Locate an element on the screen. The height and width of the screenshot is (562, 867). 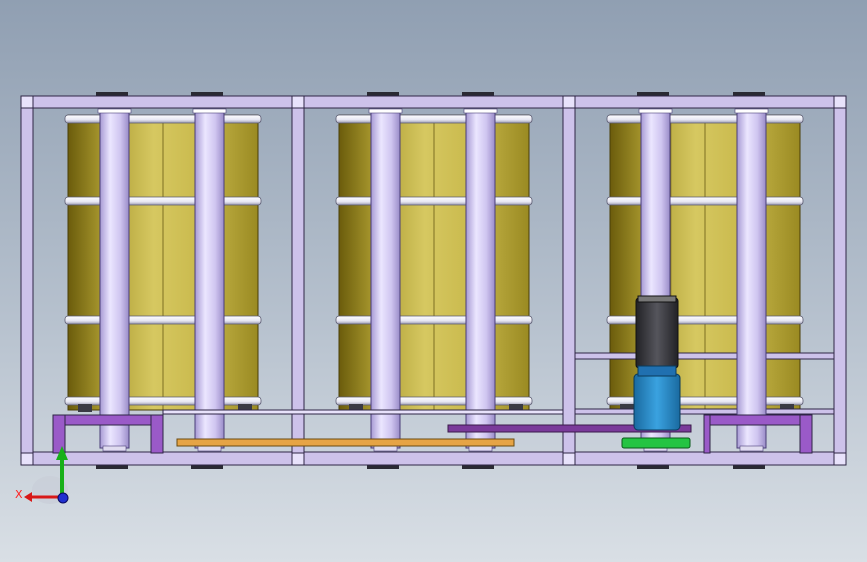
drum-foot is located at coordinates (85, 408).